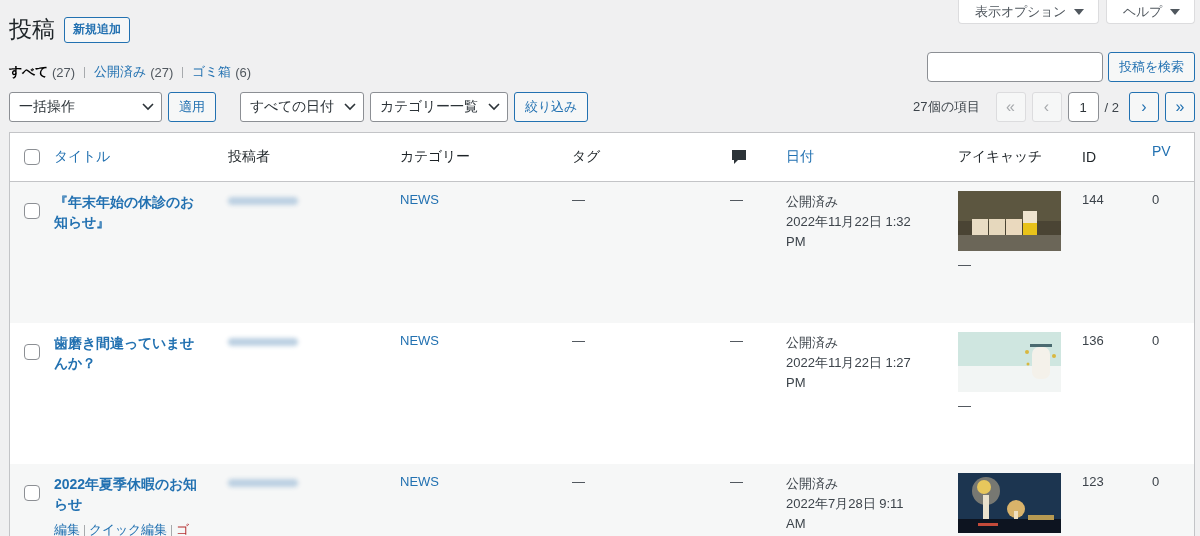 The width and height of the screenshot is (1200, 536). Describe the element at coordinates (212, 72) in the screenshot. I see `view-filter-link: ゴミ箱` at that location.